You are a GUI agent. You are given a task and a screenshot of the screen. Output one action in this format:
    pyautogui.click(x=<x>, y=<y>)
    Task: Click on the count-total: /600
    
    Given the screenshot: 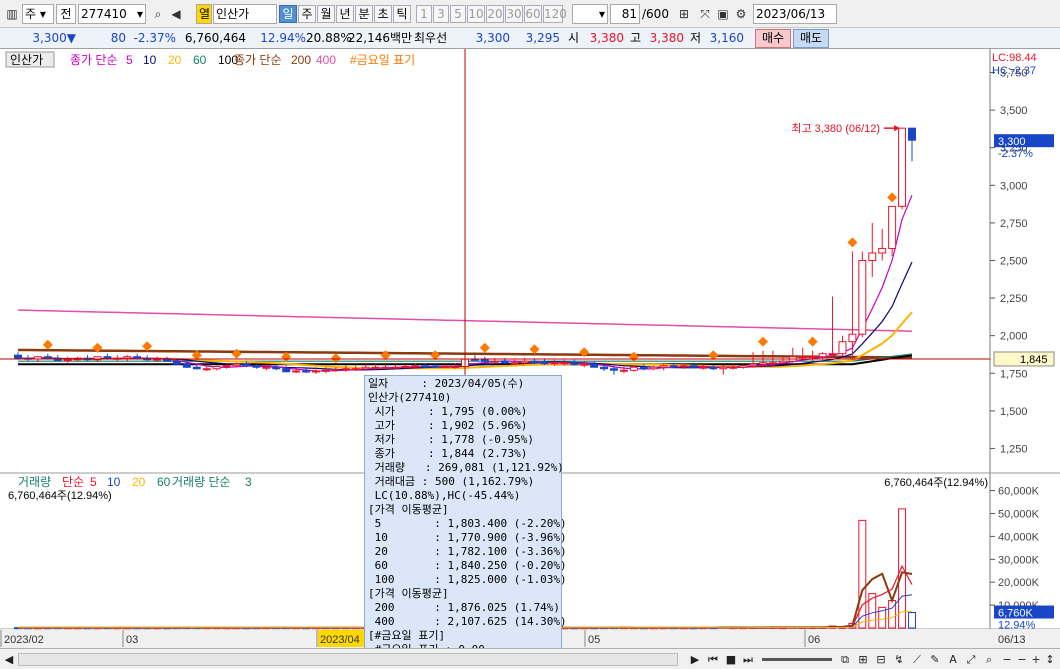 What is the action you would take?
    pyautogui.click(x=655, y=14)
    